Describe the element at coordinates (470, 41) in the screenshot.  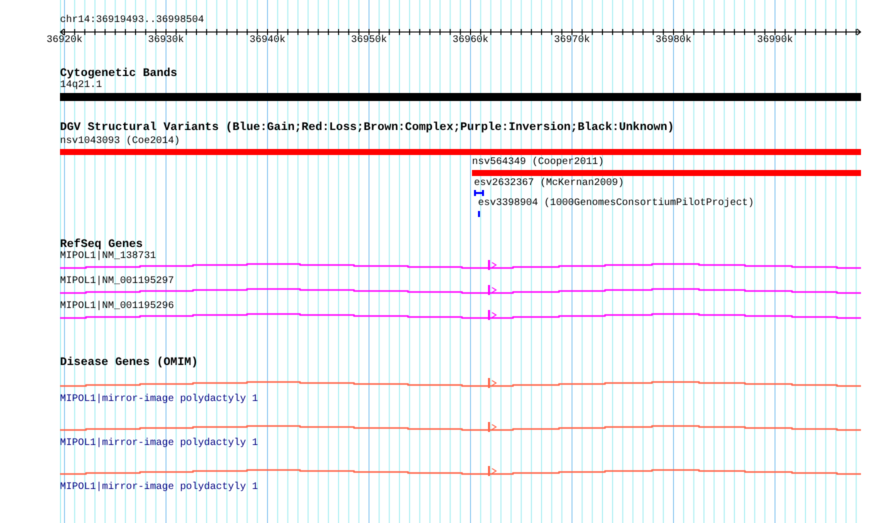
I see `tick-label: 36960k` at that location.